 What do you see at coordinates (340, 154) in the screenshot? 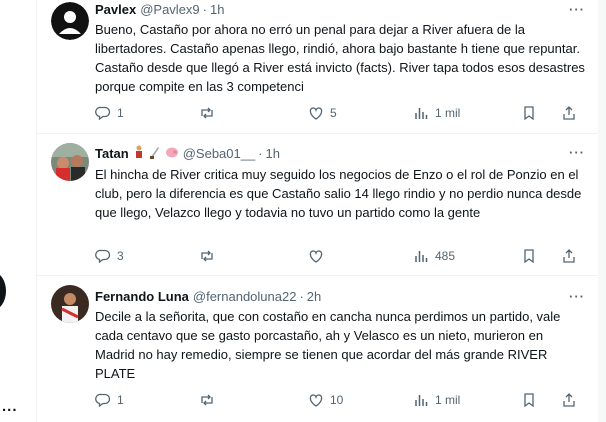
I see `tweet-header: Tatan @Seba01__ · 1h` at bounding box center [340, 154].